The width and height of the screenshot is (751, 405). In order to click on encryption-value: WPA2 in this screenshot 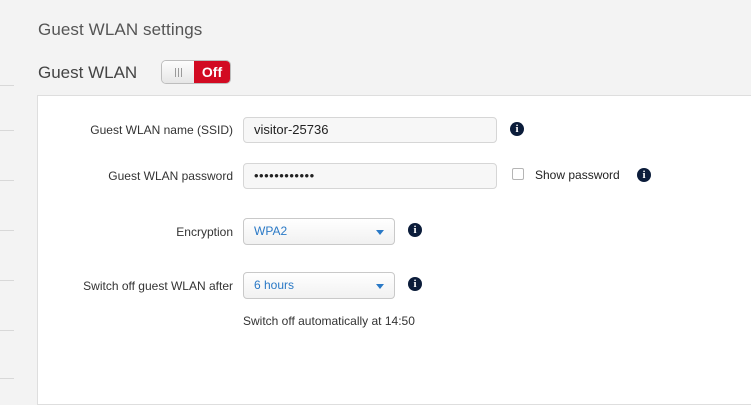, I will do `click(271, 231)`.